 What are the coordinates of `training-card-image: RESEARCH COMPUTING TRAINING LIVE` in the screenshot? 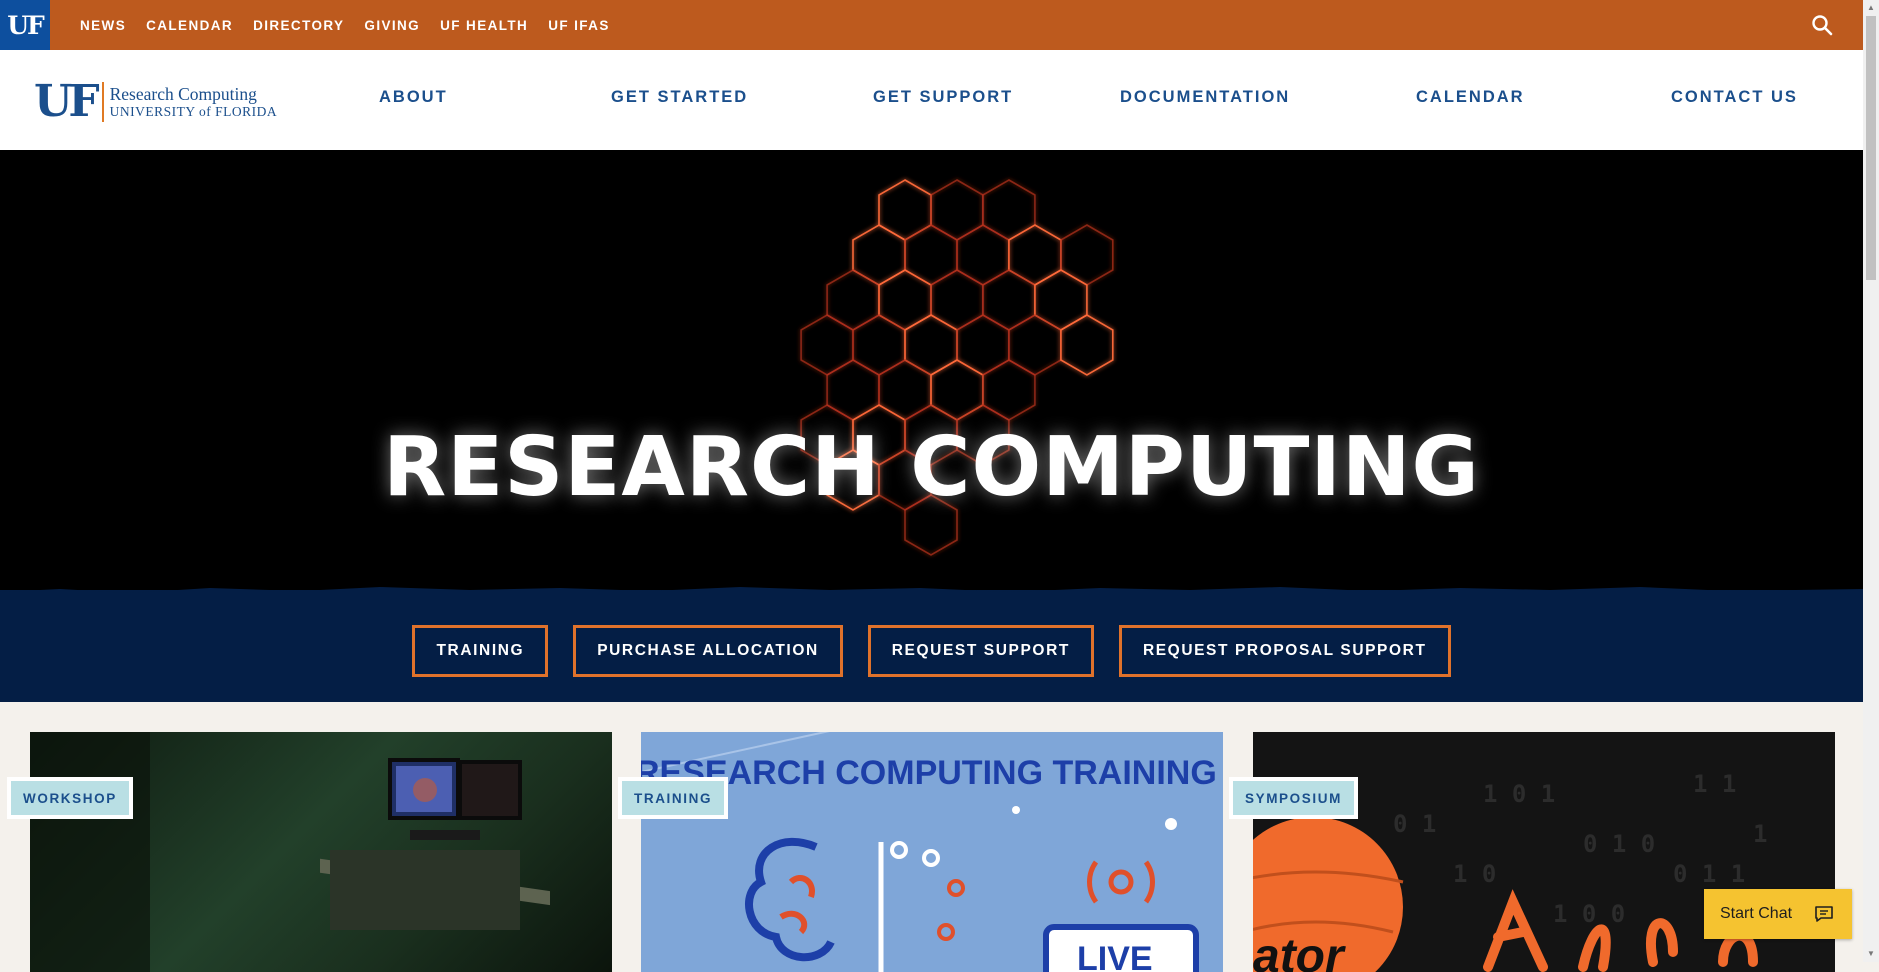 It's located at (932, 852).